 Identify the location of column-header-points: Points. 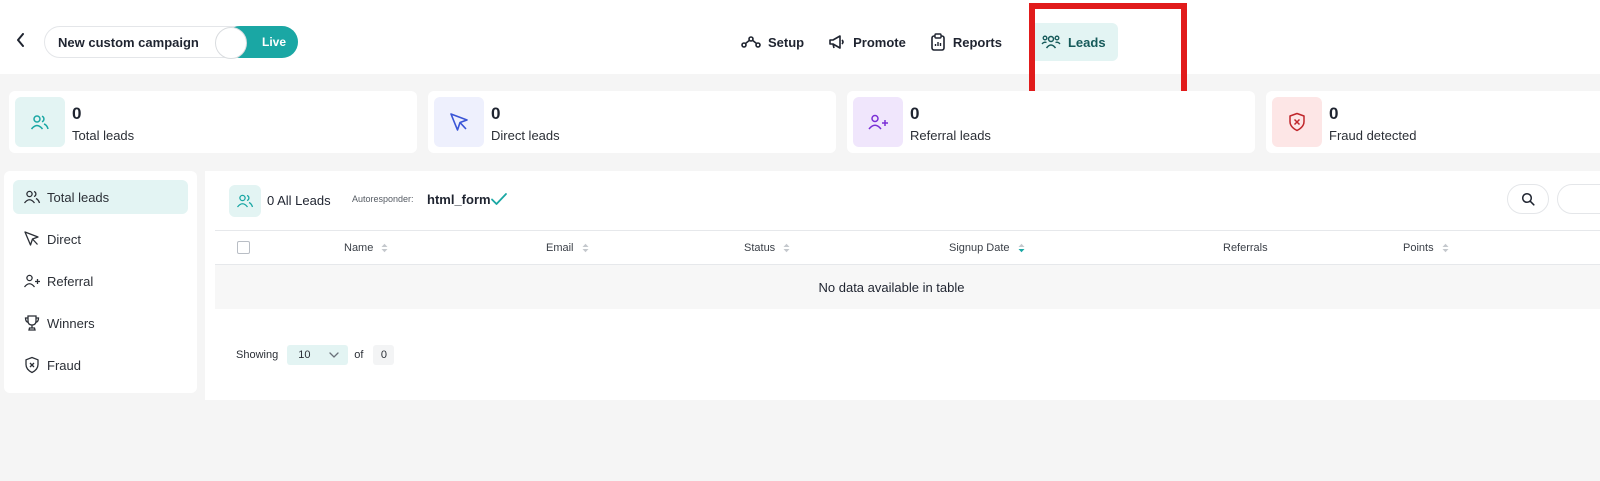
(1426, 248).